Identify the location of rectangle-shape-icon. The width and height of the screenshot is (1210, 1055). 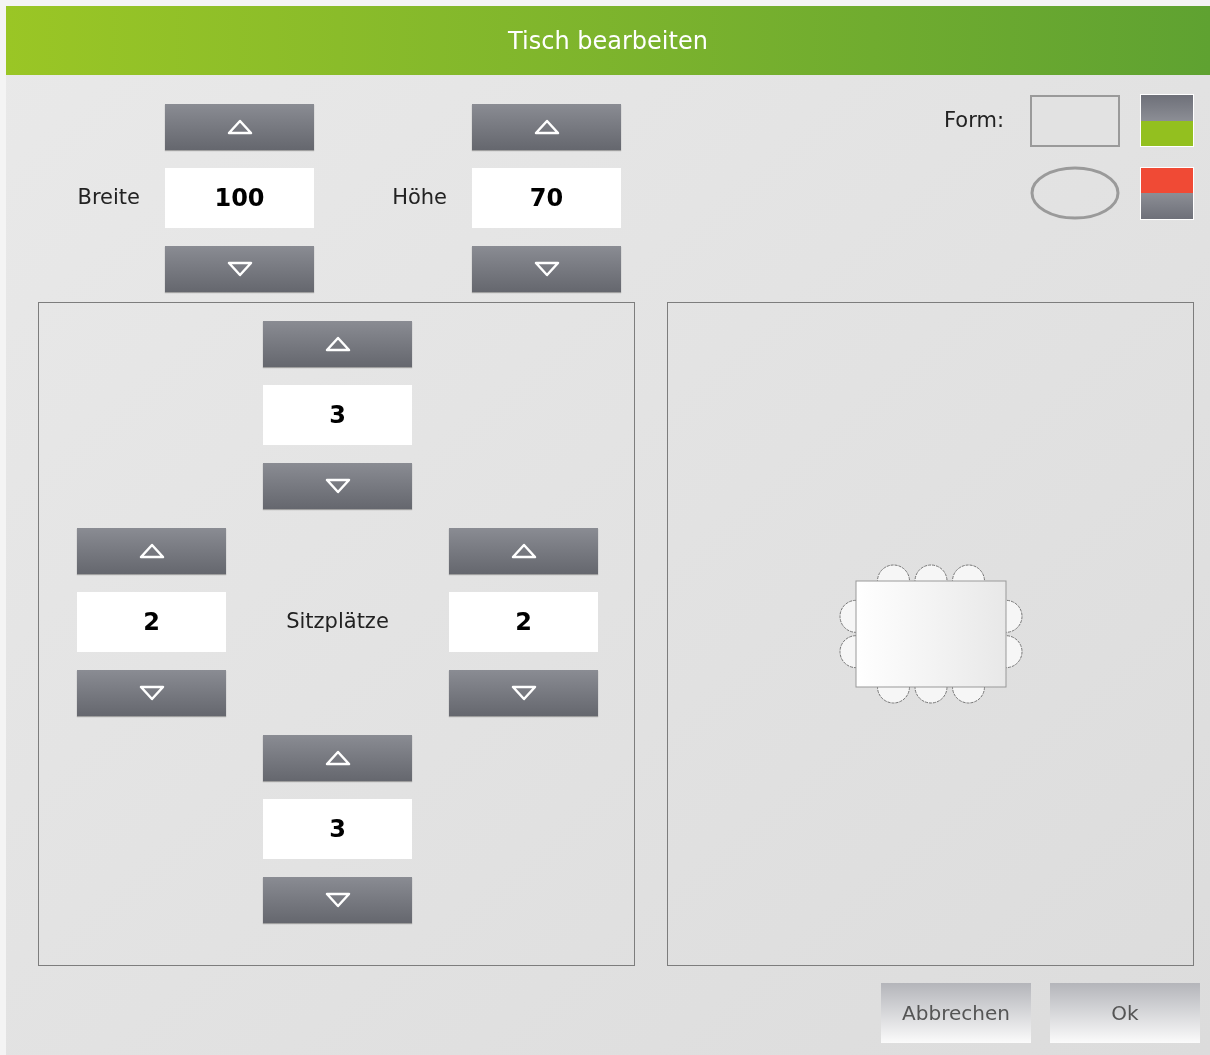
(1075, 120).